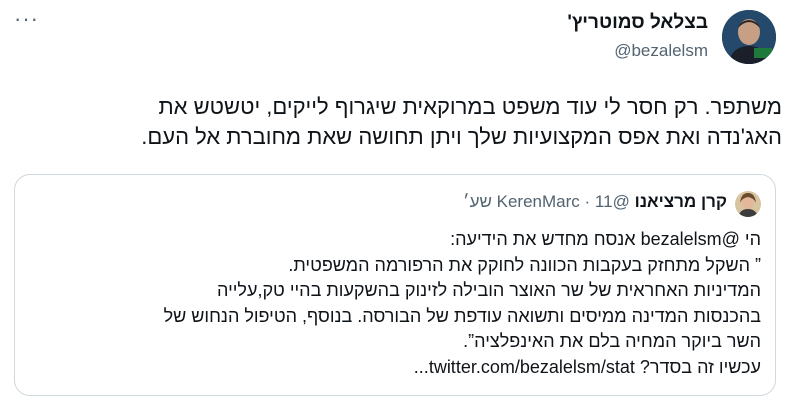  What do you see at coordinates (26, 19) in the screenshot?
I see `more-options-icon: ···` at bounding box center [26, 19].